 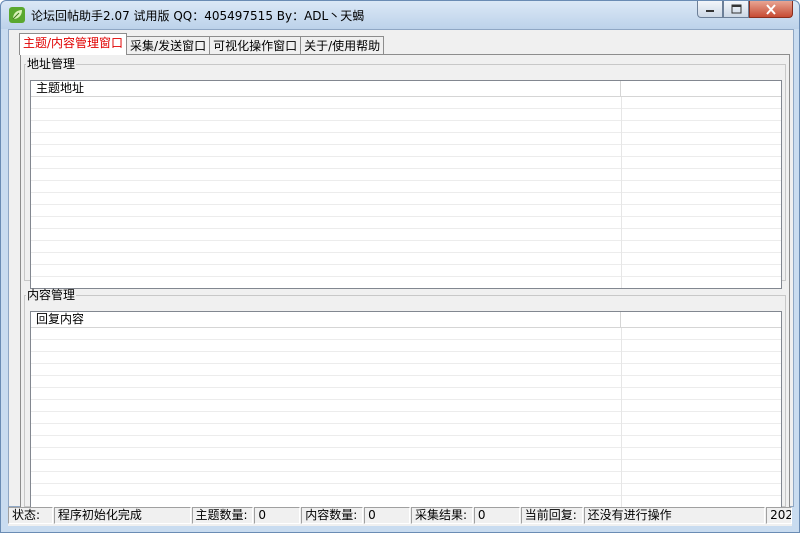 I want to click on topic-count-value: 0, so click(x=277, y=515).